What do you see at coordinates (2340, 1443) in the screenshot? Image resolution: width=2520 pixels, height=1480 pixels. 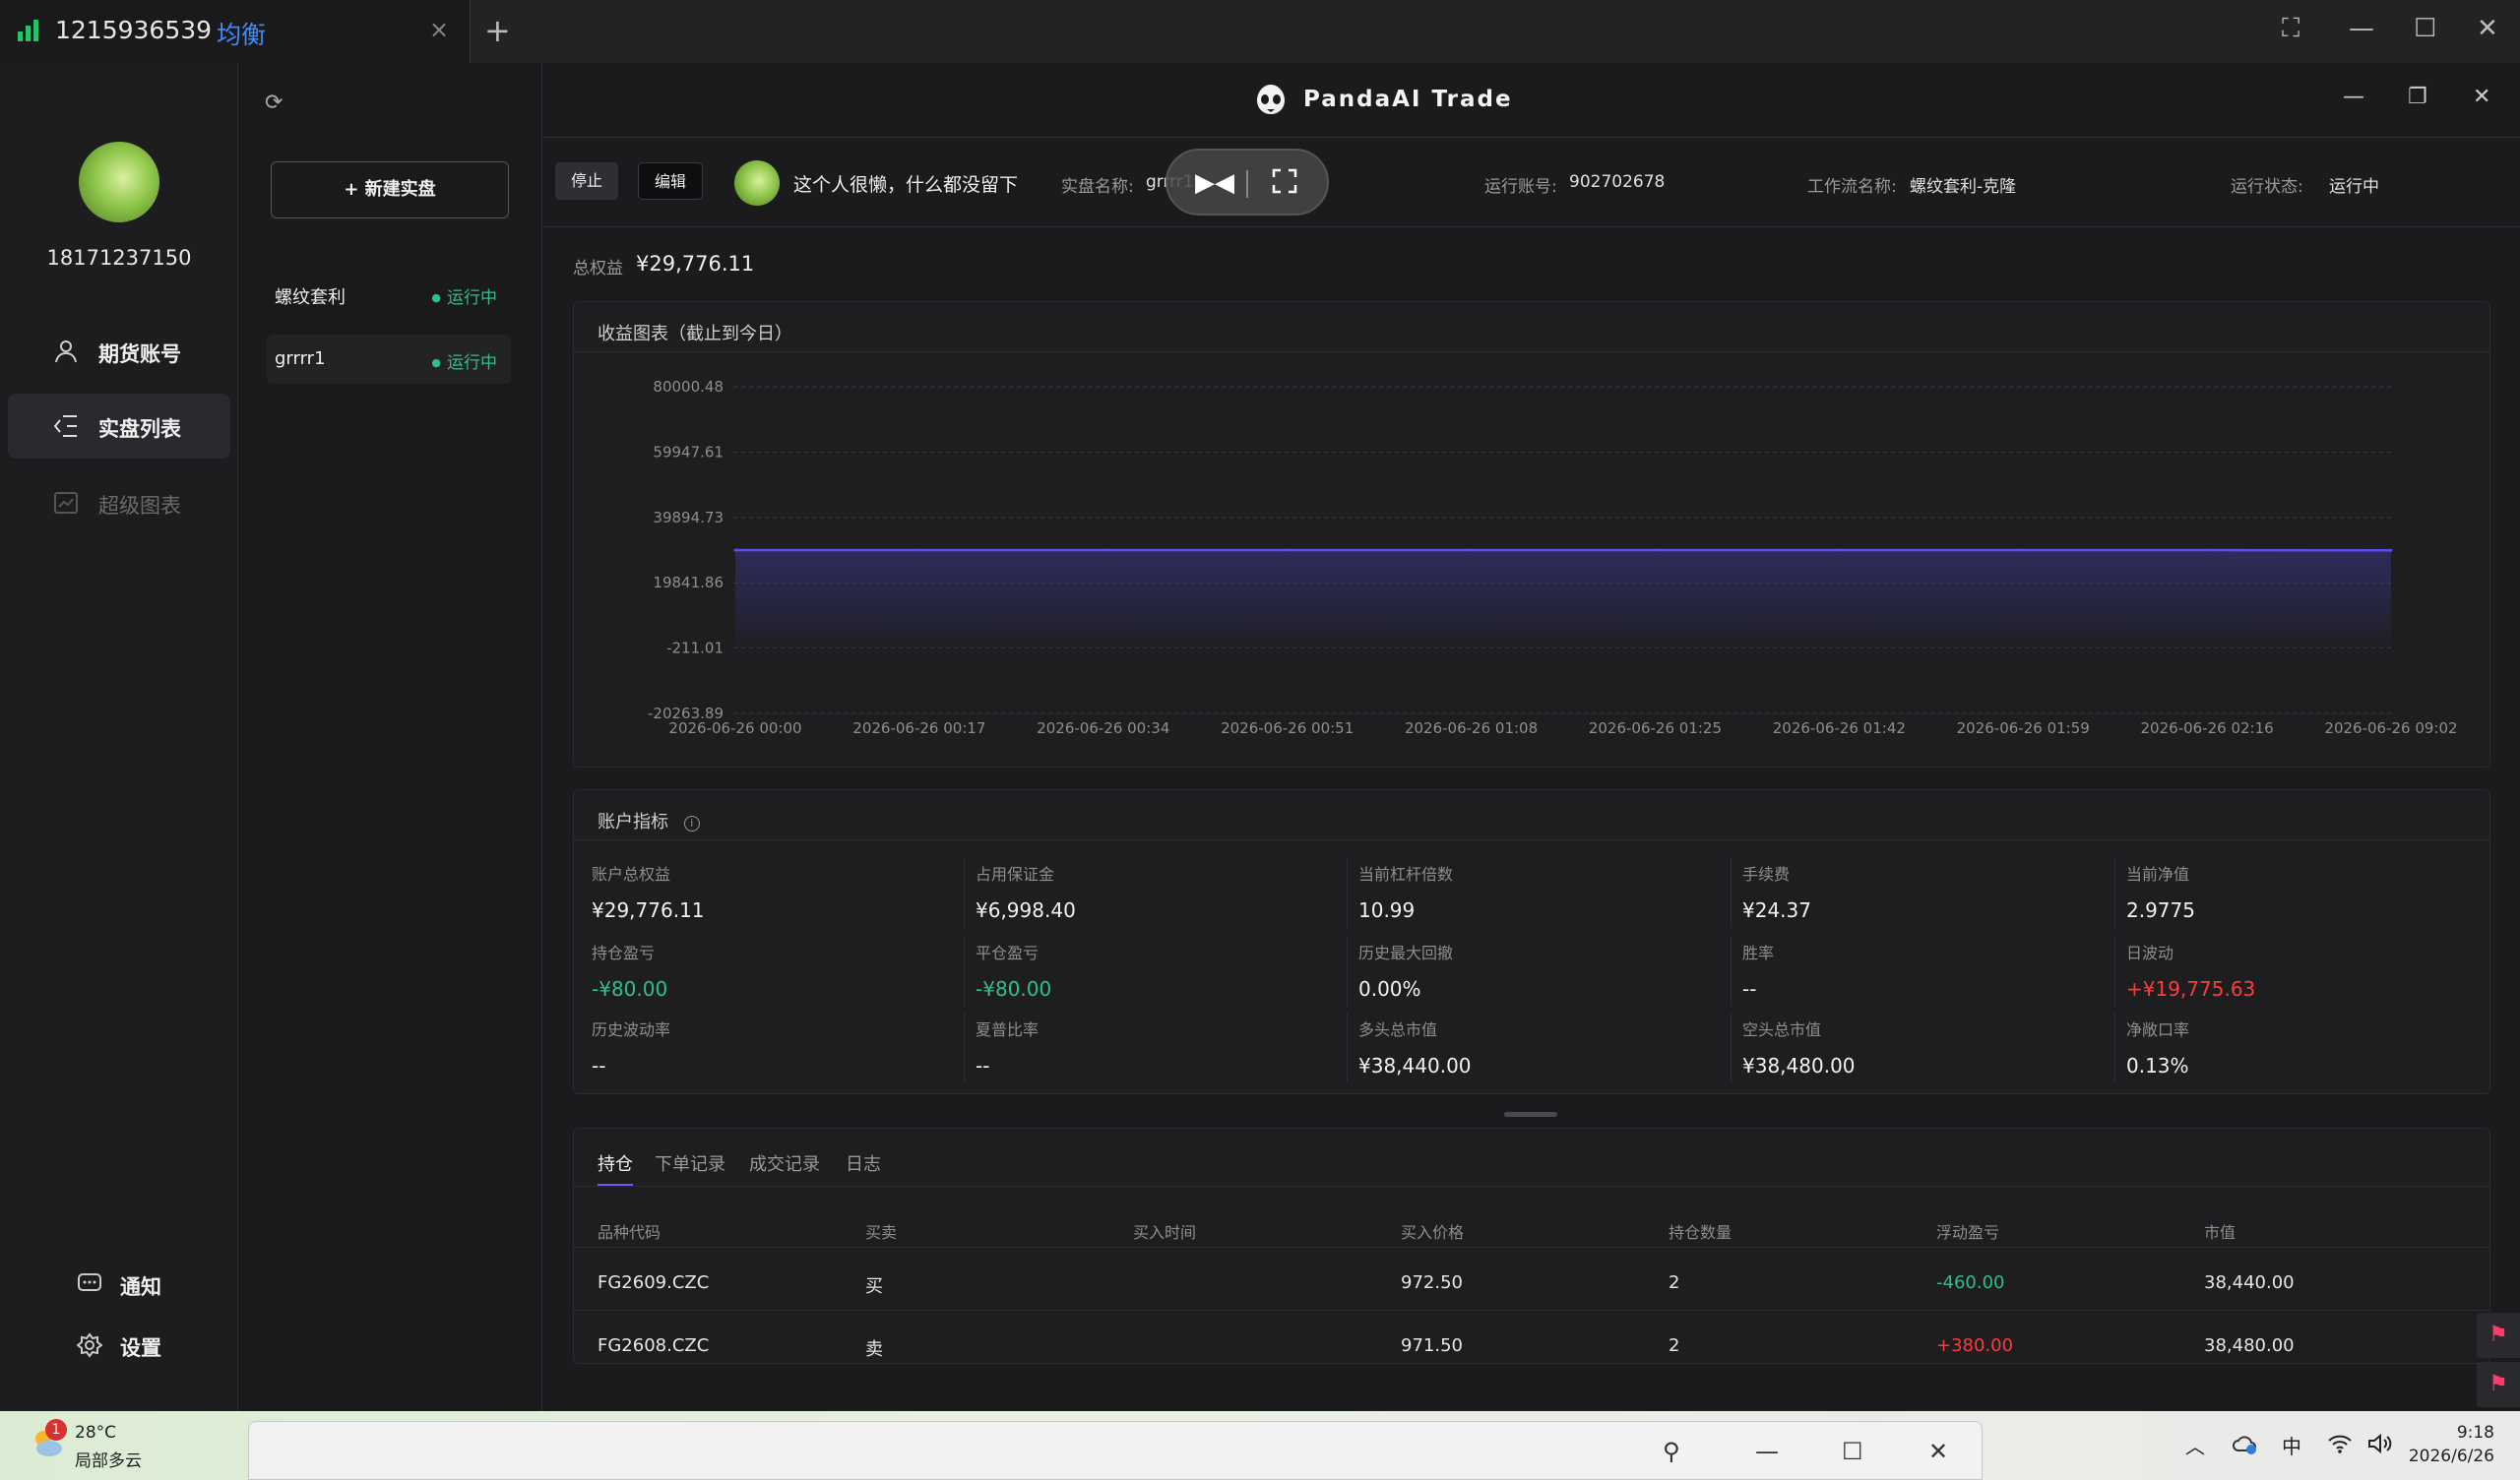 I see `wifi-icon` at bounding box center [2340, 1443].